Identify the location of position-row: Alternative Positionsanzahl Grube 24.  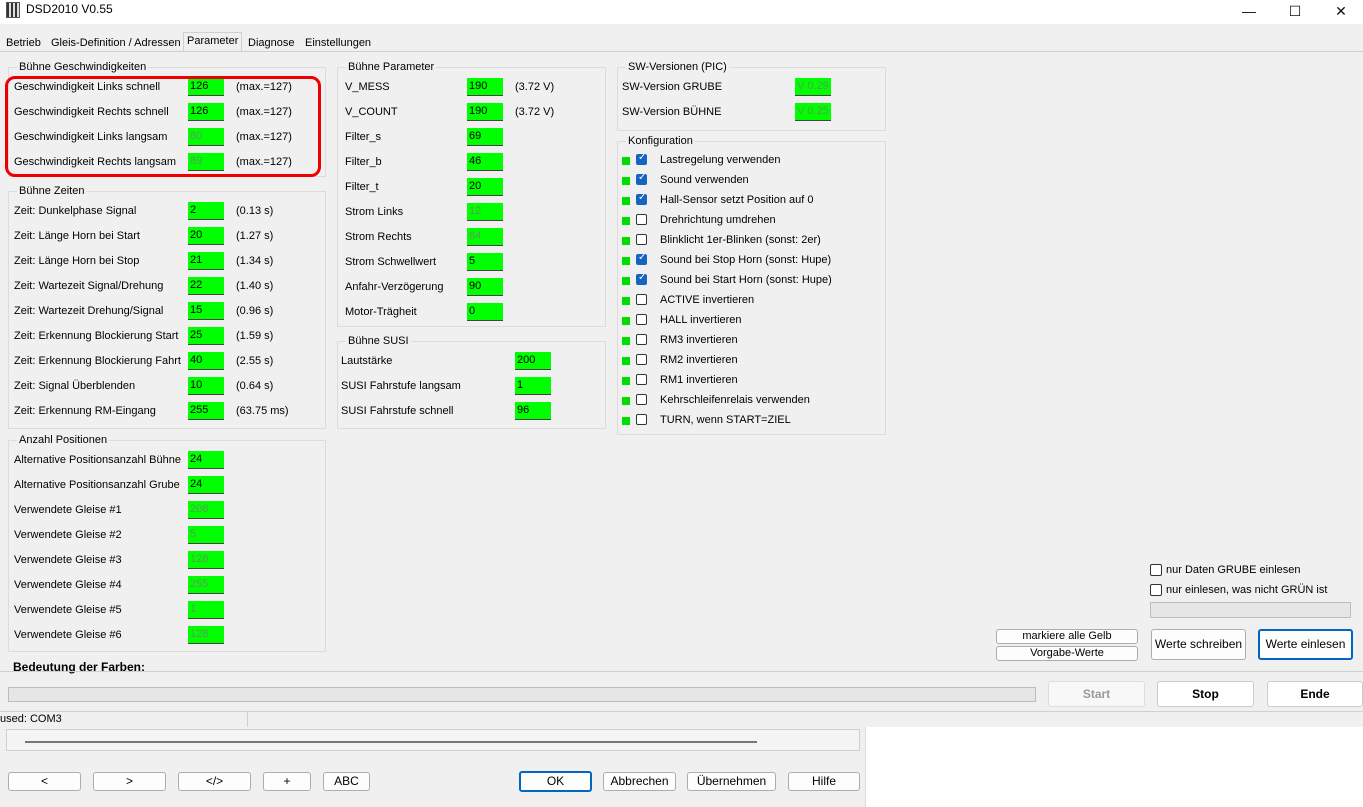
(164, 485).